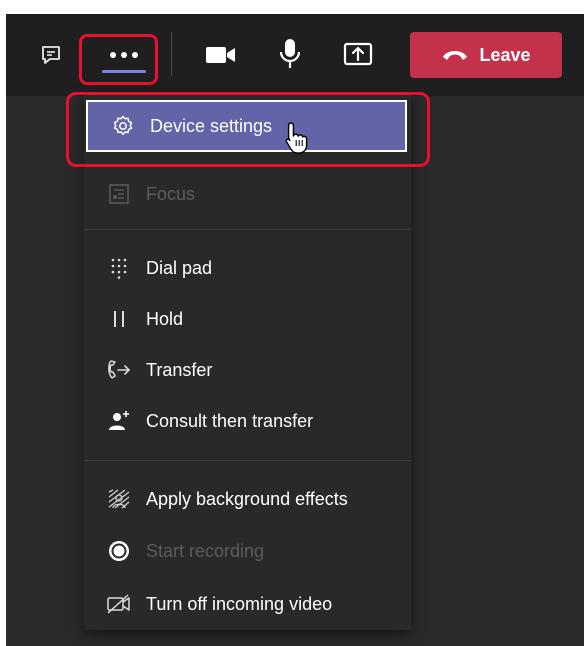  I want to click on chat-button, so click(51, 55).